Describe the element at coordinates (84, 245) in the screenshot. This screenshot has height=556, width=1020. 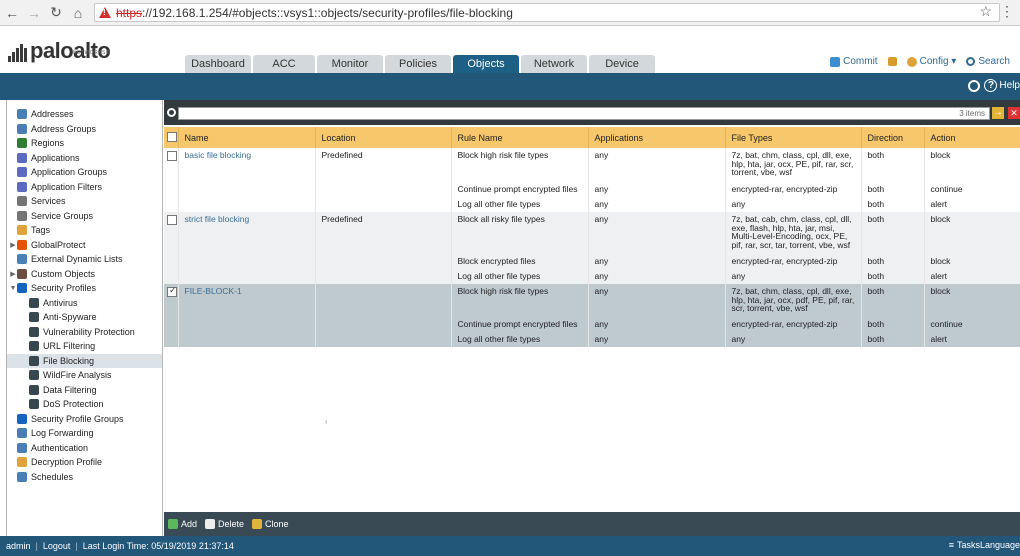
I see `sidebar-item-globalprotect: ▶ GlobalProtect` at that location.